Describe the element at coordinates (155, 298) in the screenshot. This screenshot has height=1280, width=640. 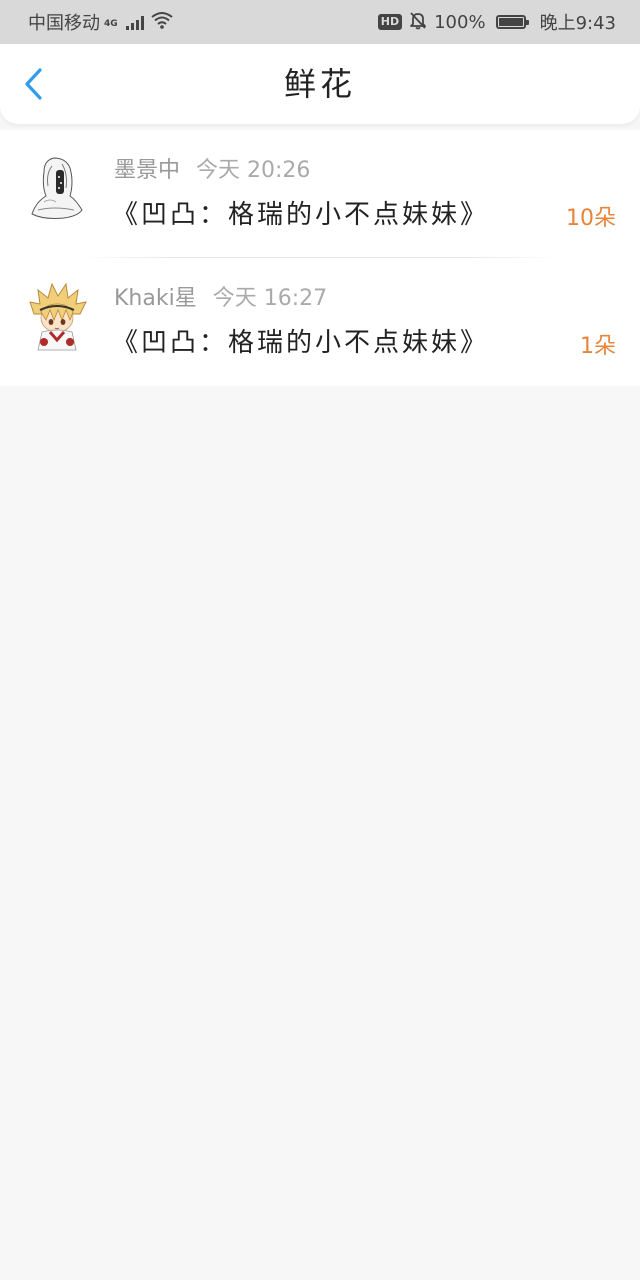
I see `user-name: Khaki星` at that location.